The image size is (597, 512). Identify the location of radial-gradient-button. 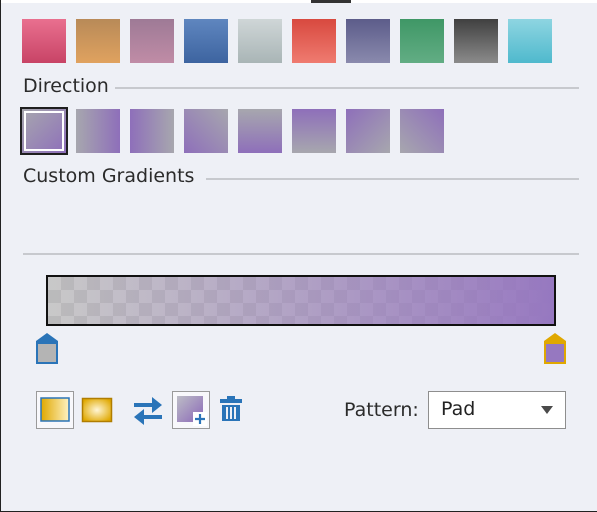
(97, 410).